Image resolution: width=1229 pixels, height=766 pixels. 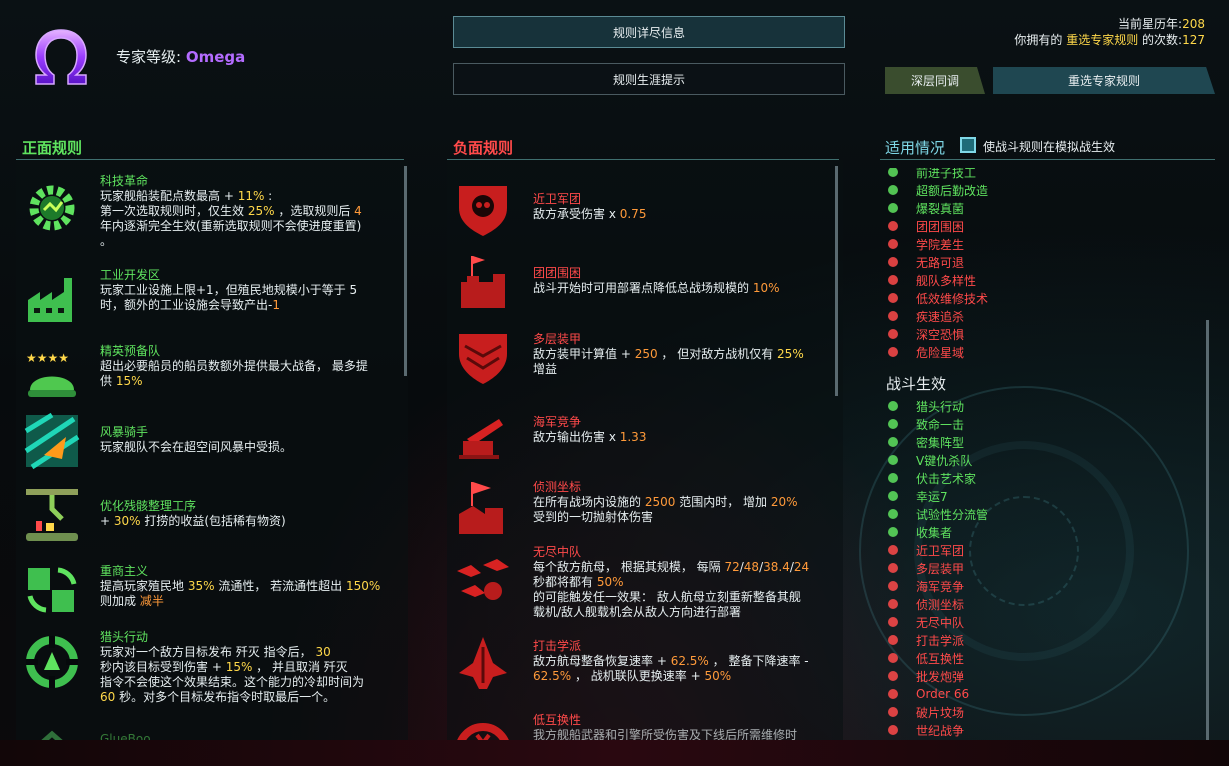 What do you see at coordinates (234, 373) in the screenshot?
I see `rule-desc: 超出必要船员的船员数额外提供最大战备， 最多提 供 15%` at bounding box center [234, 373].